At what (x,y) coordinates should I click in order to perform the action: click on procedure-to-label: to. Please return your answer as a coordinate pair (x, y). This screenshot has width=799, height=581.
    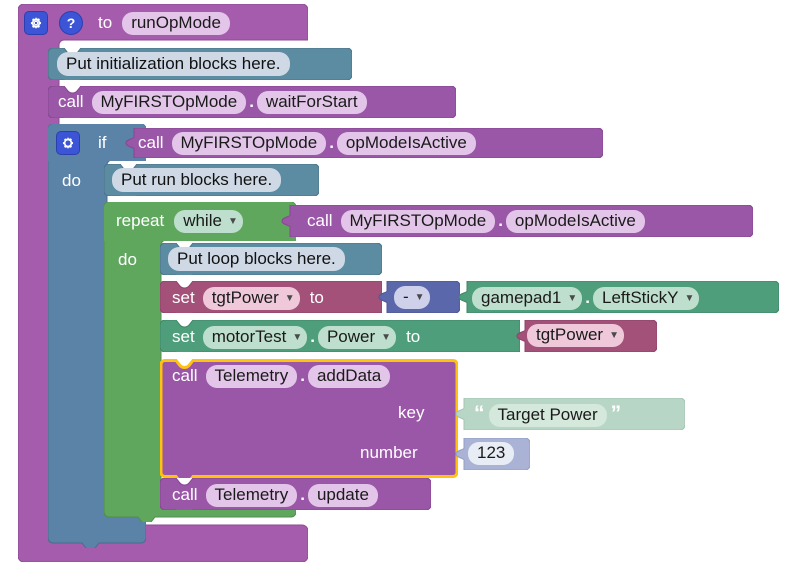
    Looking at the image, I should click on (105, 22).